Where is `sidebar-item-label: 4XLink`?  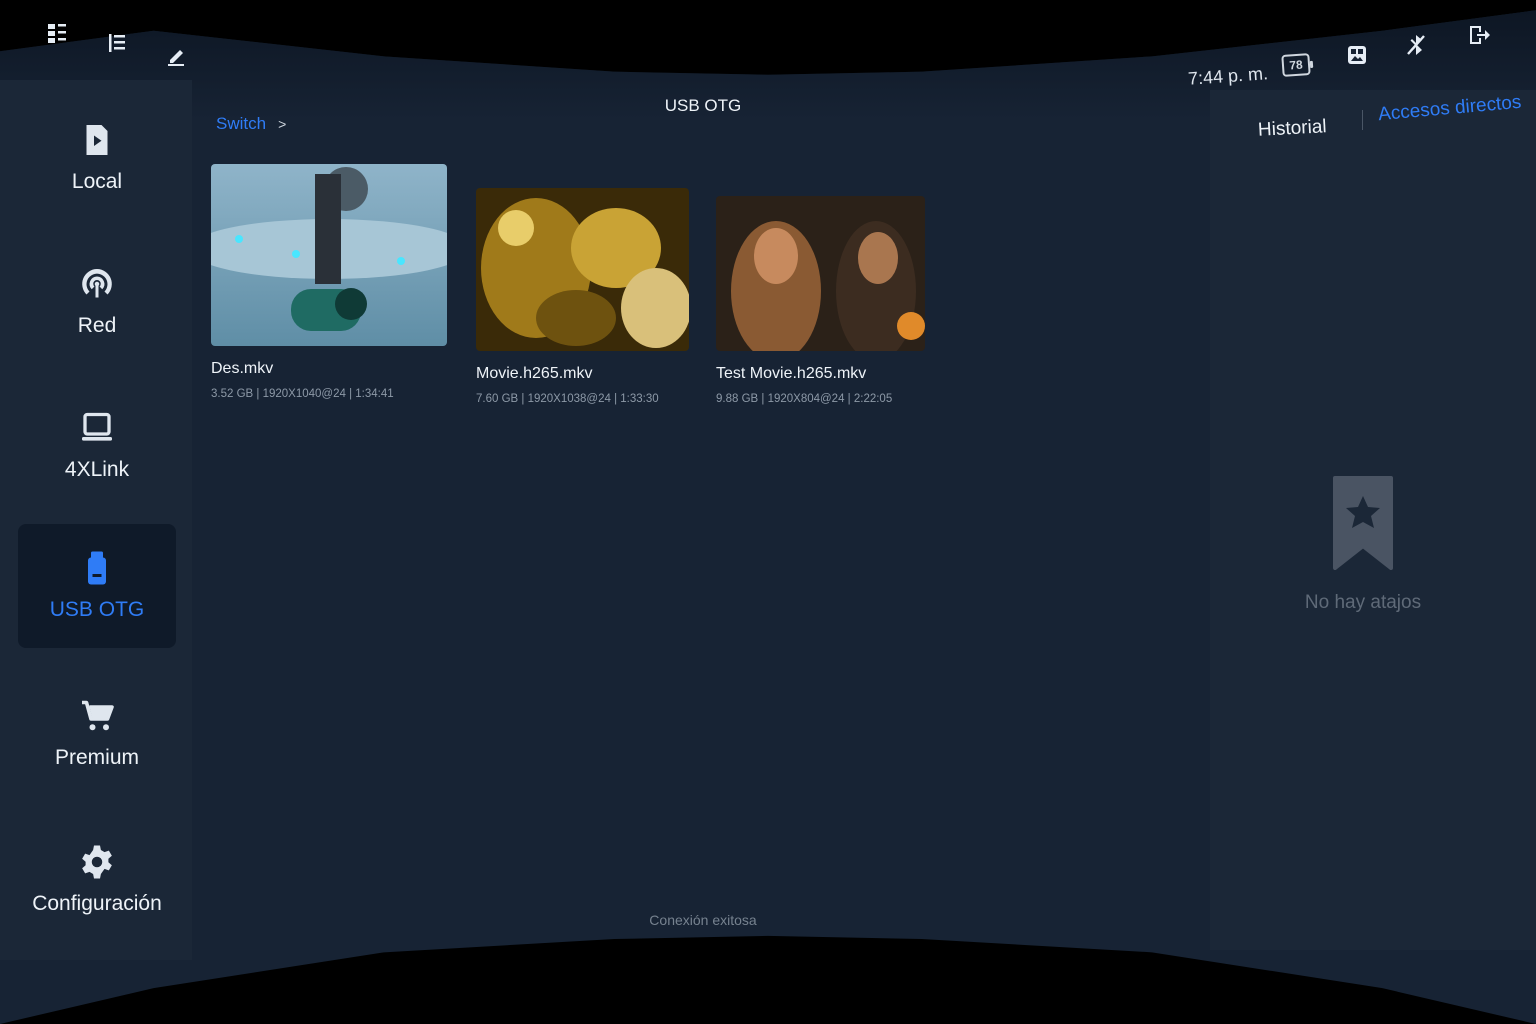 sidebar-item-label: 4XLink is located at coordinates (97, 469).